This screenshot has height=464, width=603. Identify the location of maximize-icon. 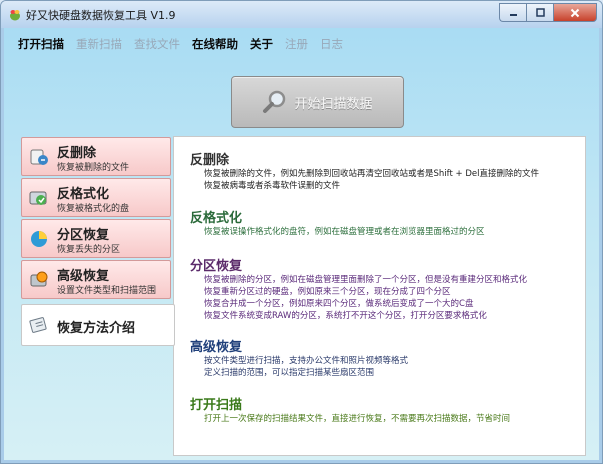
(540, 12).